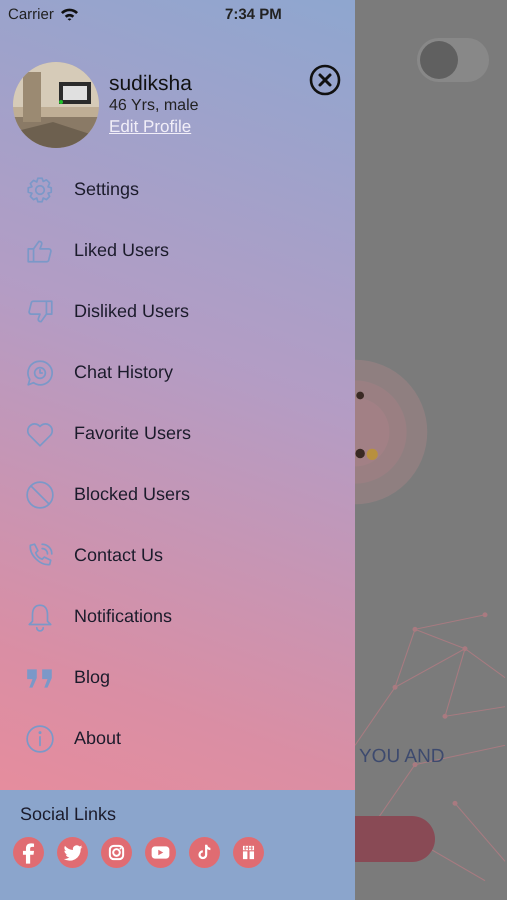 The image size is (507, 900). What do you see at coordinates (132, 311) in the screenshot?
I see `menu-item: Disliked Users` at bounding box center [132, 311].